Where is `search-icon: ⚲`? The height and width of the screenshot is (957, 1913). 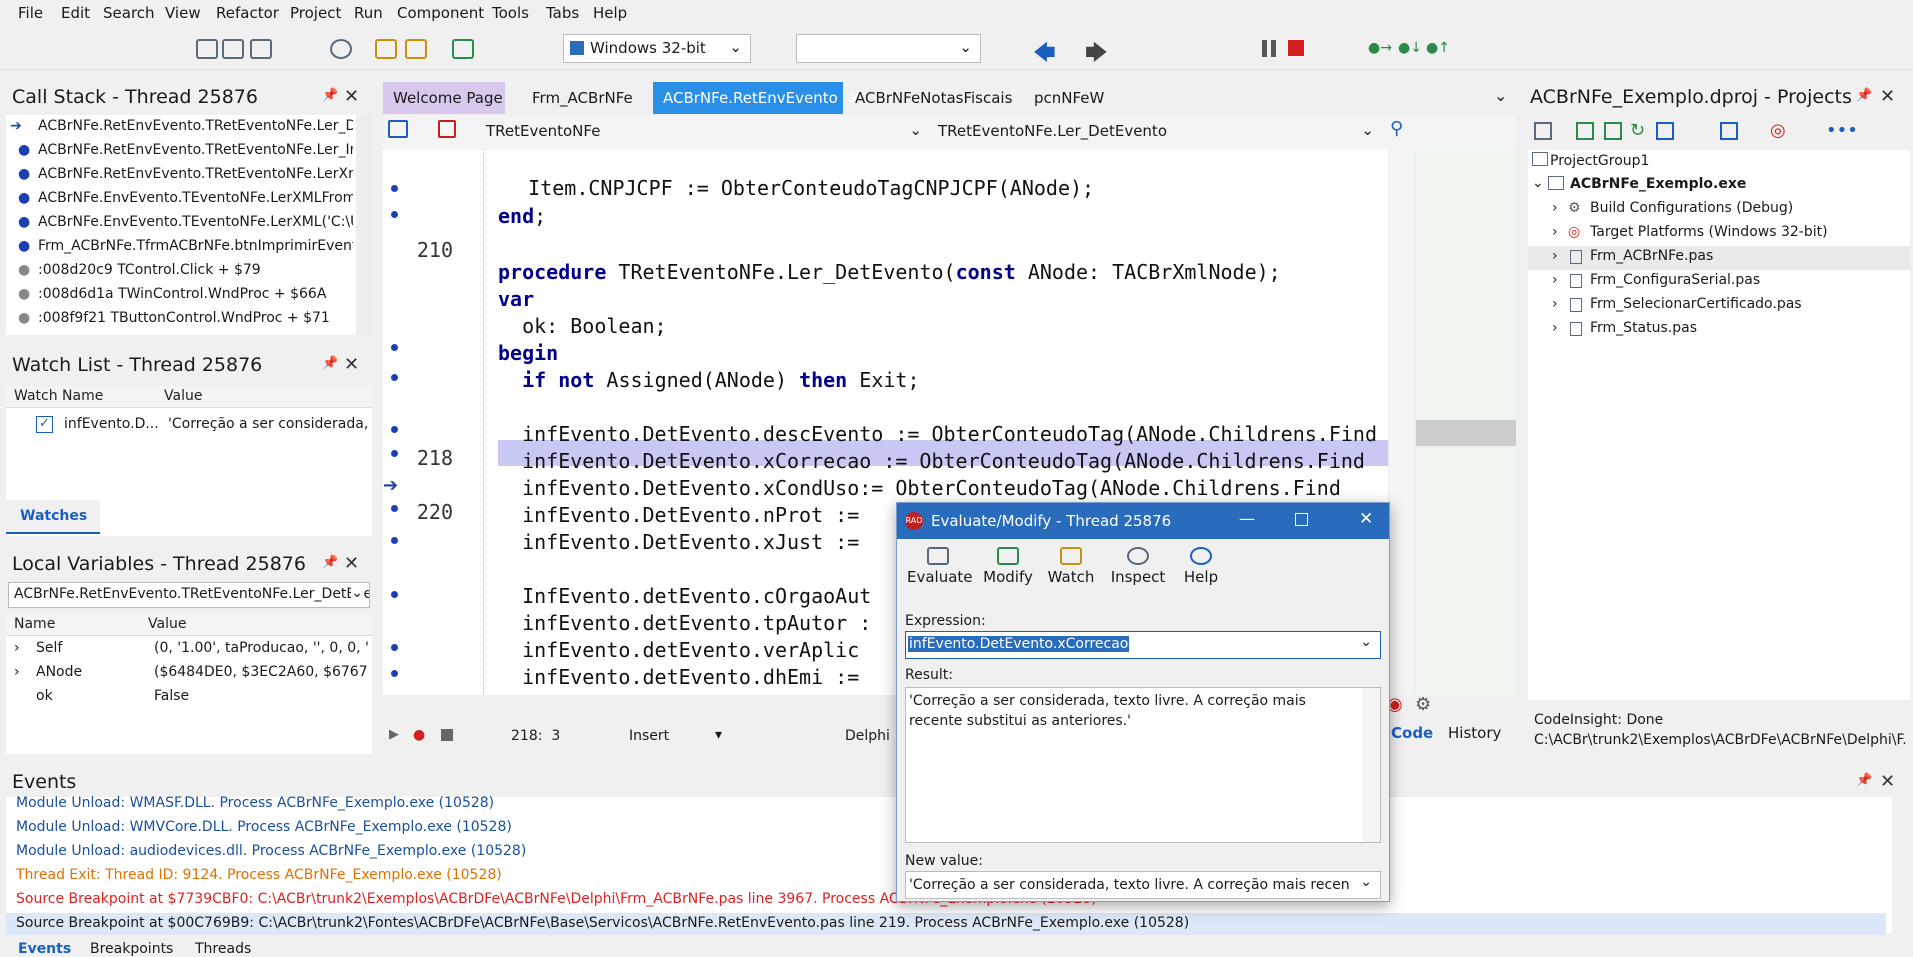 search-icon: ⚲ is located at coordinates (1396, 128).